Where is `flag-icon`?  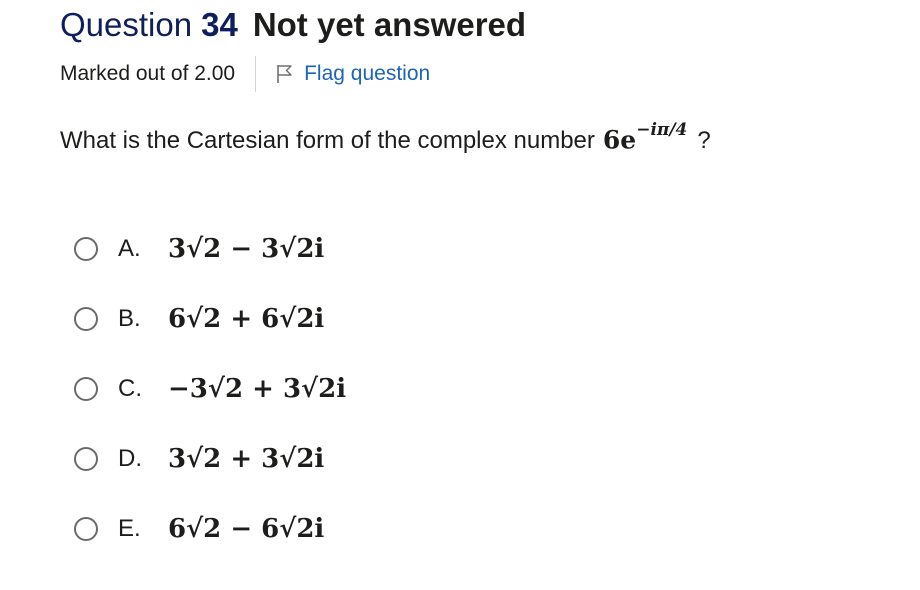
flag-icon is located at coordinates (284, 74).